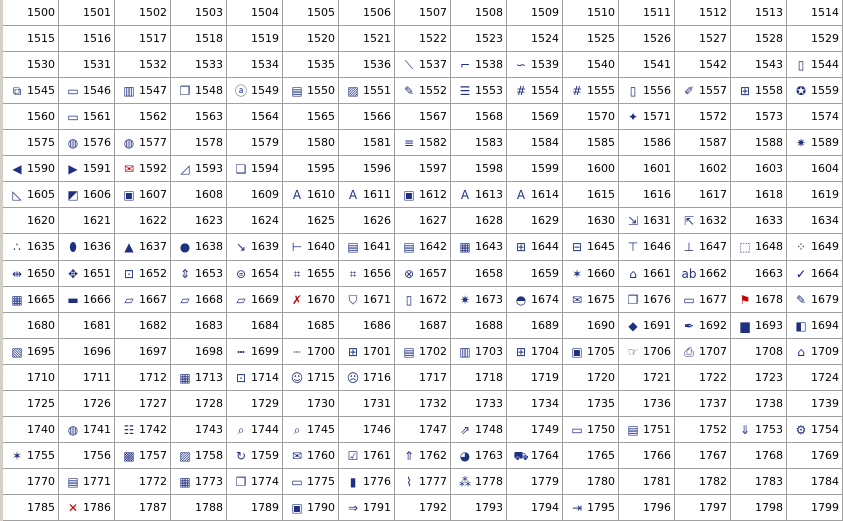 This screenshot has height=521, width=843. What do you see at coordinates (199, 169) in the screenshot?
I see `grid-cell: ◿ 1593` at bounding box center [199, 169].